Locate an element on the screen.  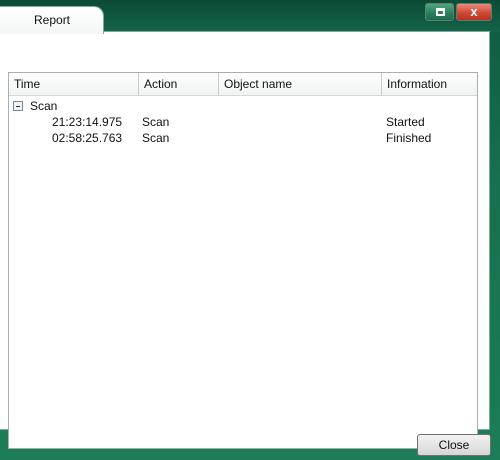
collapse-icon is located at coordinates (18, 106).